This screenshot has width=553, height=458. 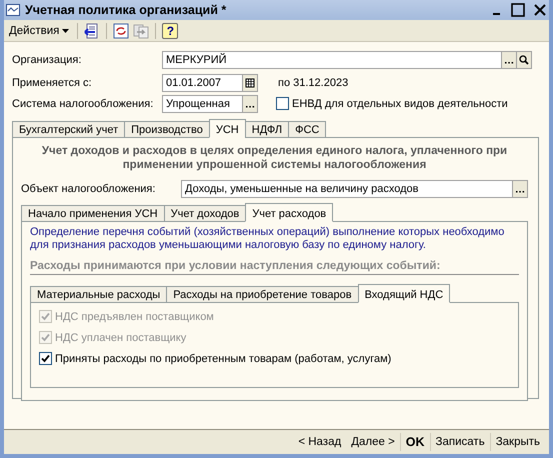 I want to click on calendar-icon, so click(x=250, y=83).